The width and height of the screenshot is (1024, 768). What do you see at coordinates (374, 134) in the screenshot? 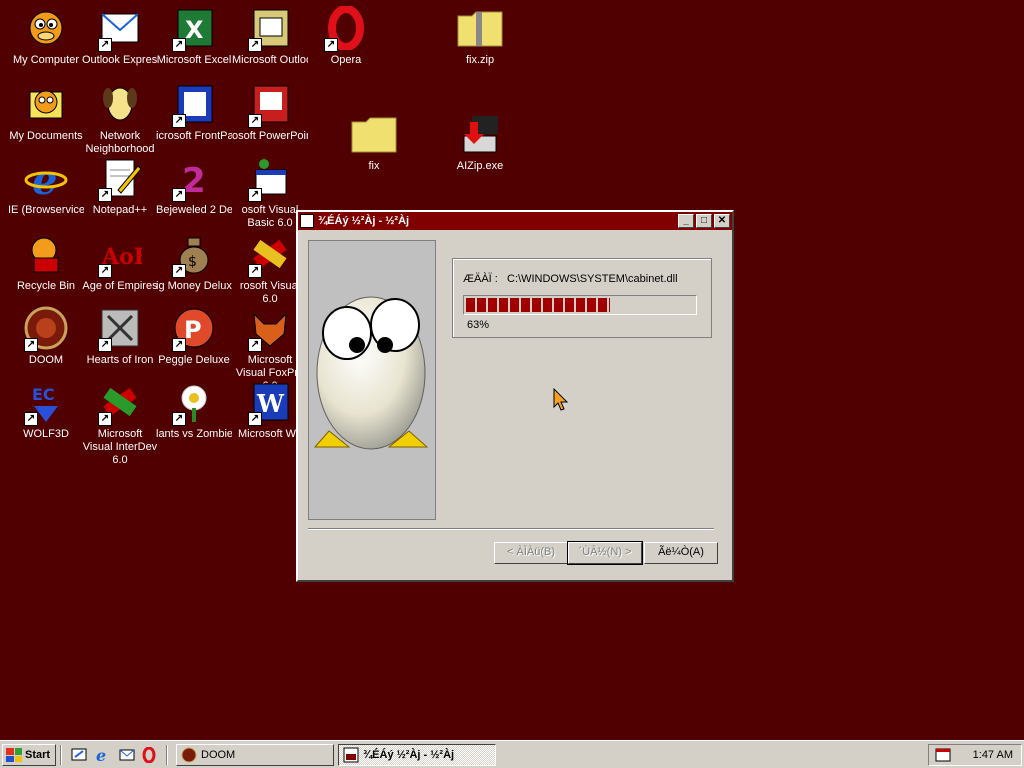
I see `folder-icon` at bounding box center [374, 134].